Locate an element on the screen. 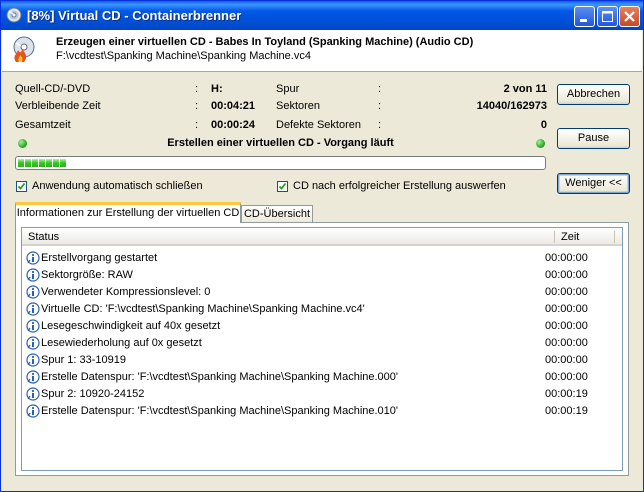 This screenshot has width=644, height=492. title-bar: [8%] Virtual CD - Containerbrenner is located at coordinates (322, 15).